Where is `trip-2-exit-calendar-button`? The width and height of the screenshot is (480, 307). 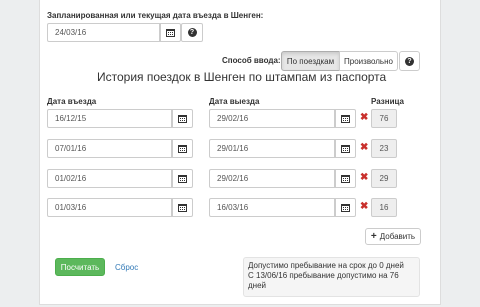 trip-2-exit-calendar-button is located at coordinates (345, 148).